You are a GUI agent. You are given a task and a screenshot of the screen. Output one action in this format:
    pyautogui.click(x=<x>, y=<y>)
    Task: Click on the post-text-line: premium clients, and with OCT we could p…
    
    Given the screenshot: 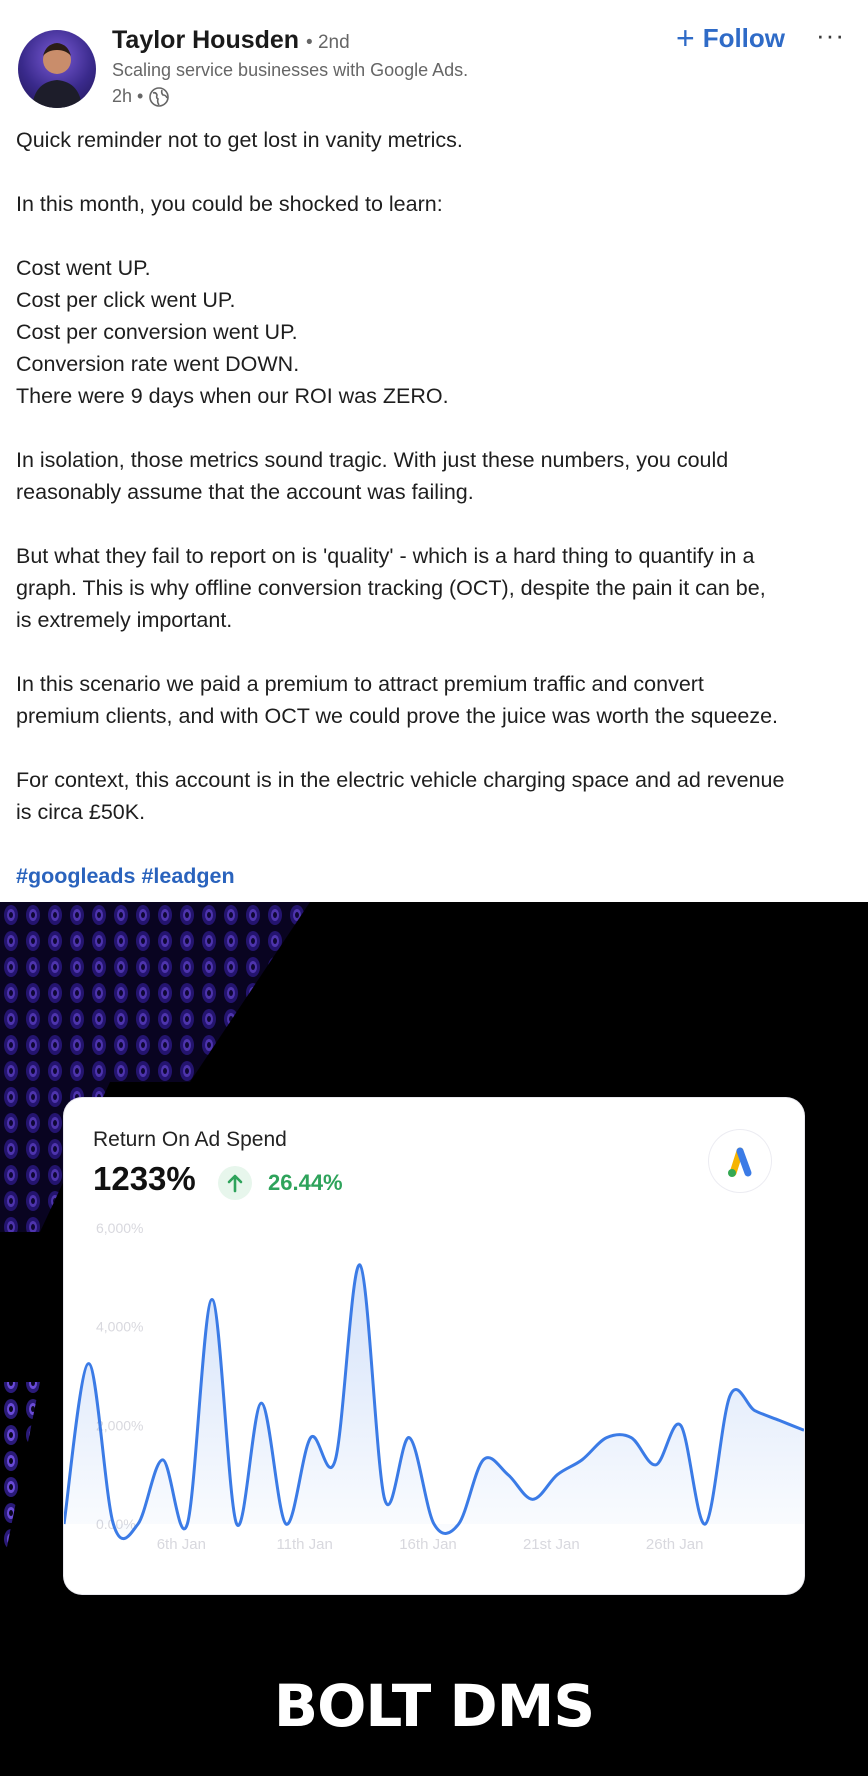 What is the action you would take?
    pyautogui.click(x=397, y=716)
    